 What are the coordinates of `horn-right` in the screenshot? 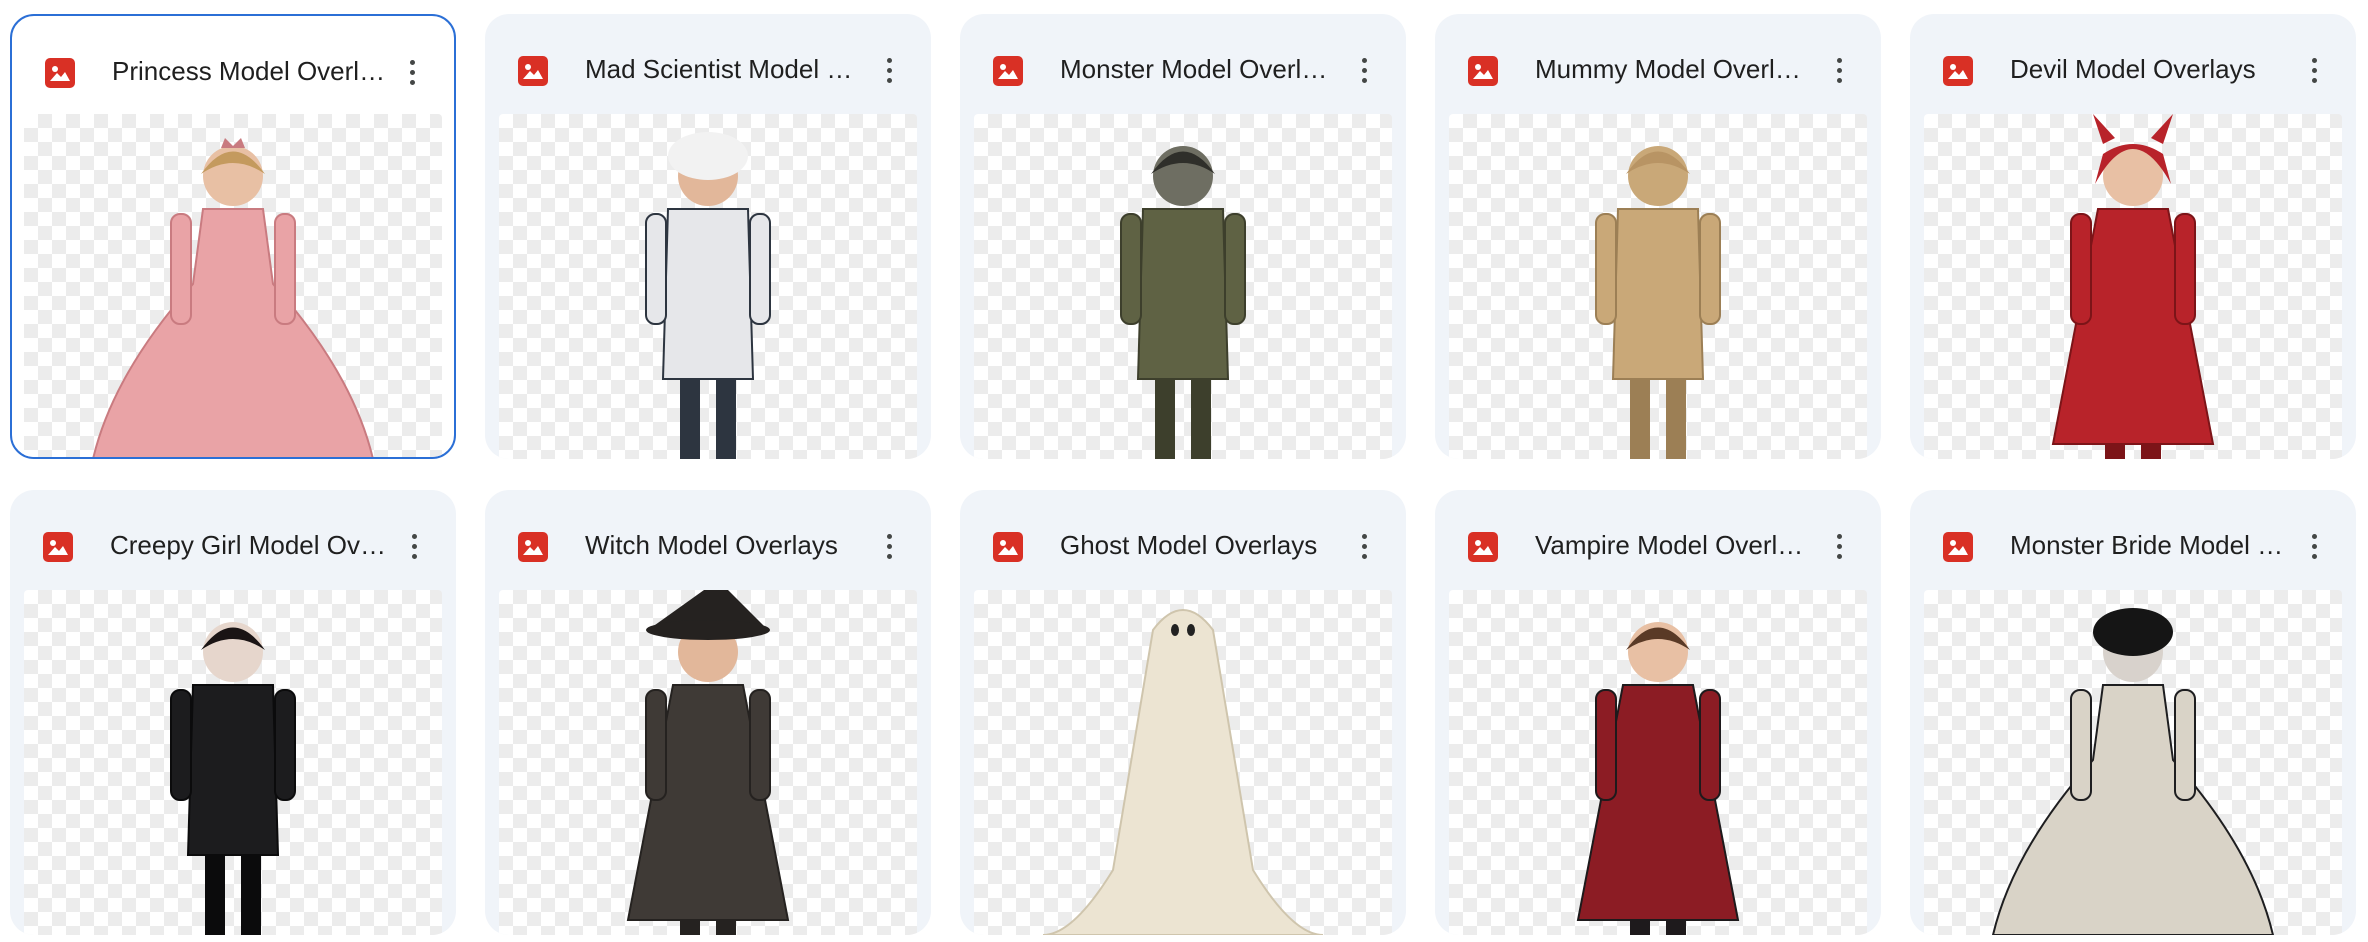 It's located at (2162, 129).